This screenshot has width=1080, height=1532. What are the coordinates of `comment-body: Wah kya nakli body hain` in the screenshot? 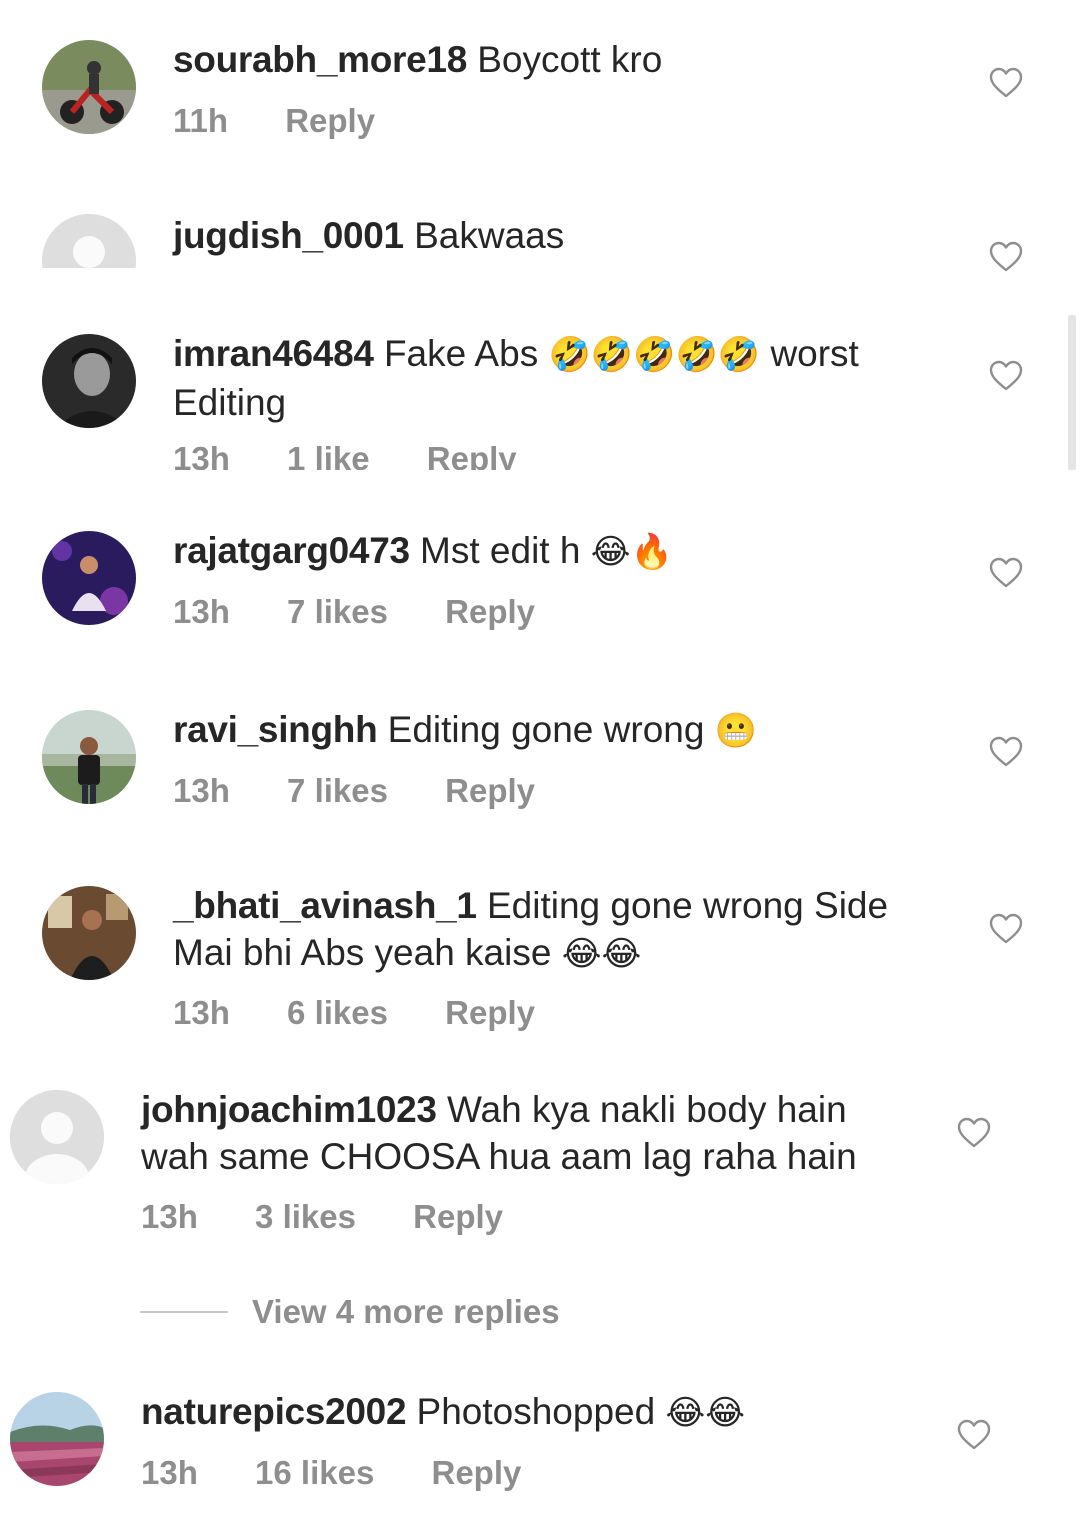 It's located at (647, 1109).